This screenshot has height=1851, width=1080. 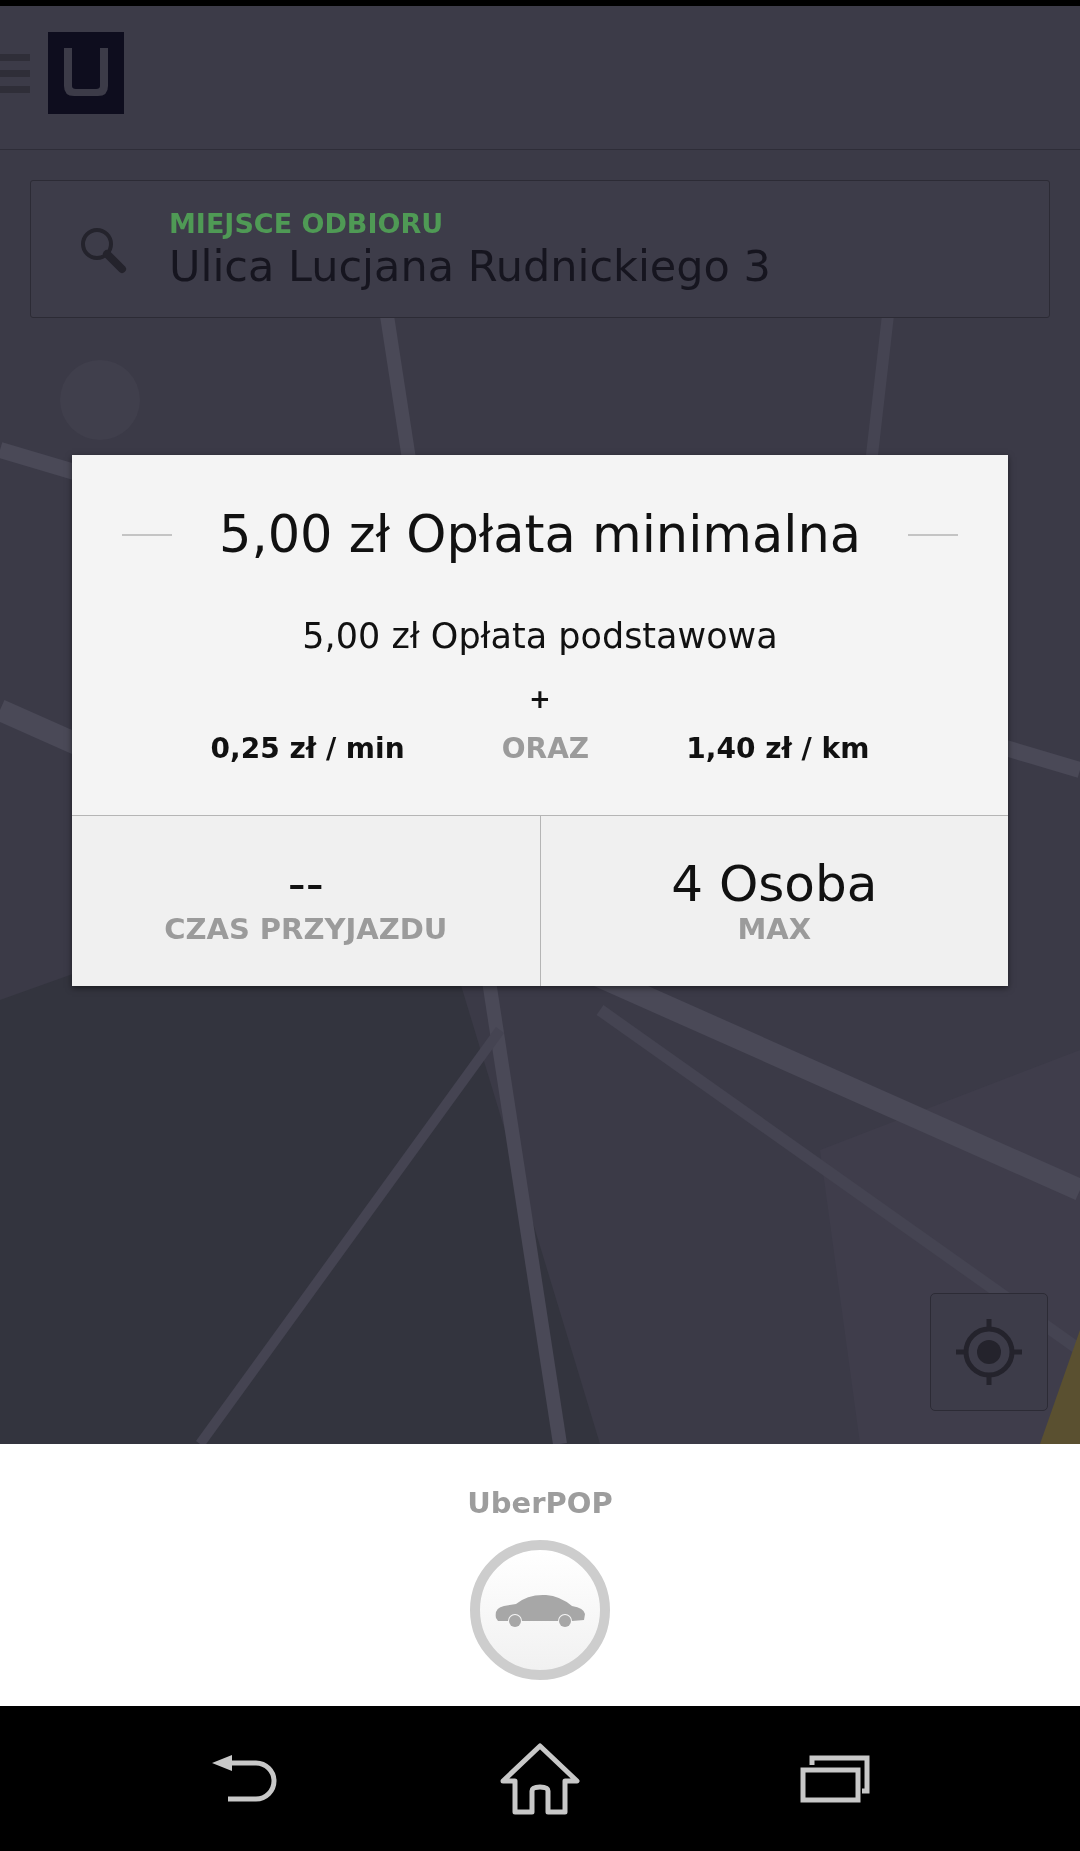 What do you see at coordinates (989, 1352) in the screenshot?
I see `crosshair-icon` at bounding box center [989, 1352].